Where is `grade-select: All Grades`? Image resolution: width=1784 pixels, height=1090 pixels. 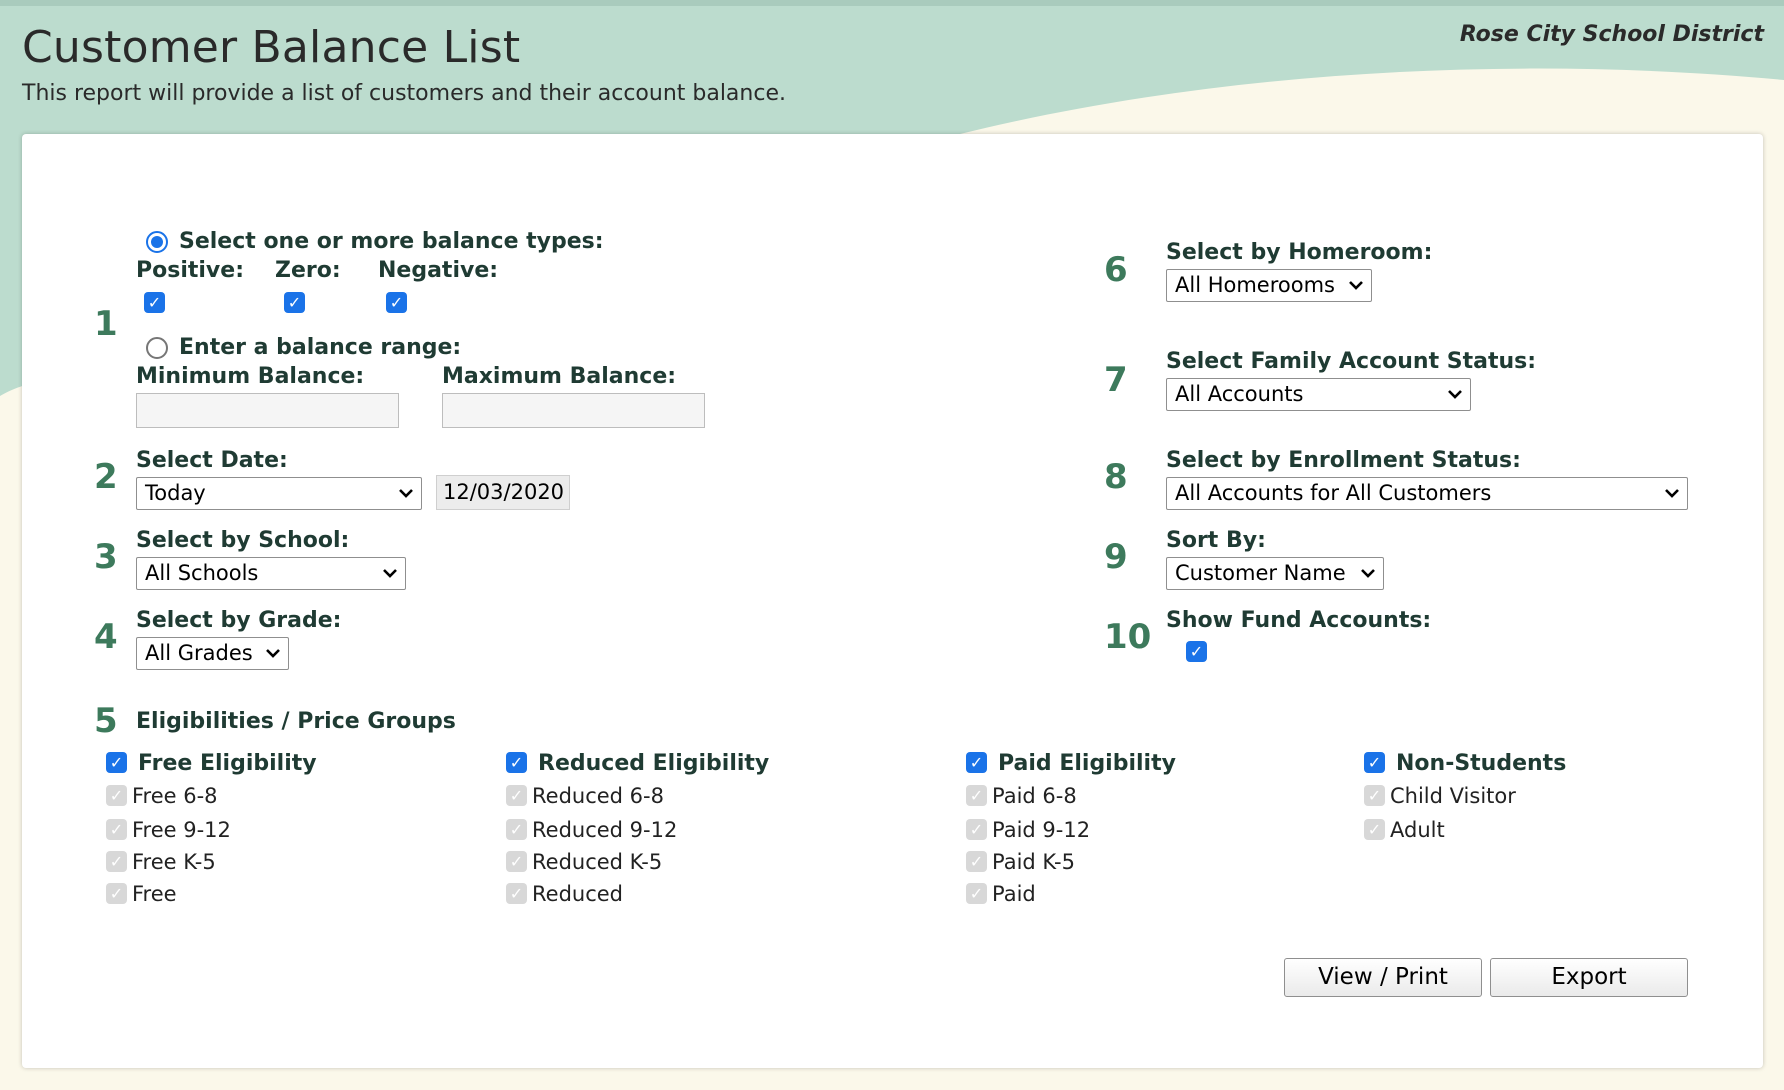
grade-select: All Grades is located at coordinates (212, 653).